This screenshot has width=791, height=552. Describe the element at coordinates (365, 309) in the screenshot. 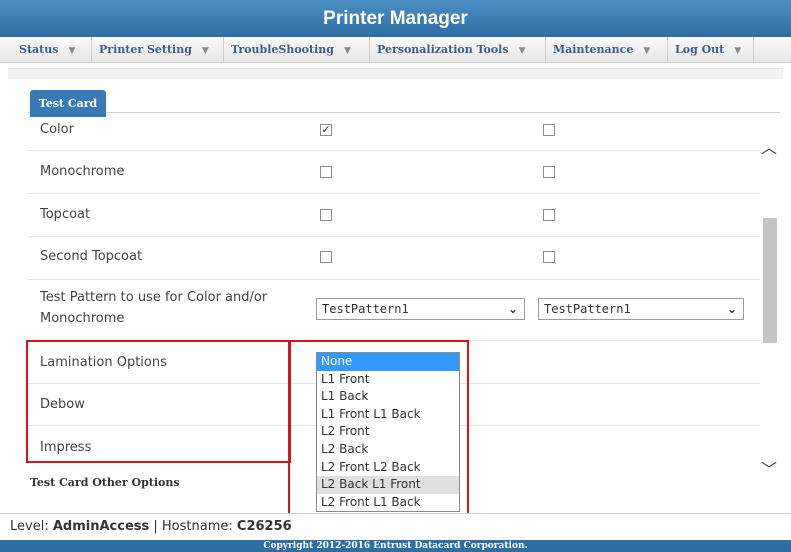

I see `test-pattern-front-value: TestPattern1` at that location.